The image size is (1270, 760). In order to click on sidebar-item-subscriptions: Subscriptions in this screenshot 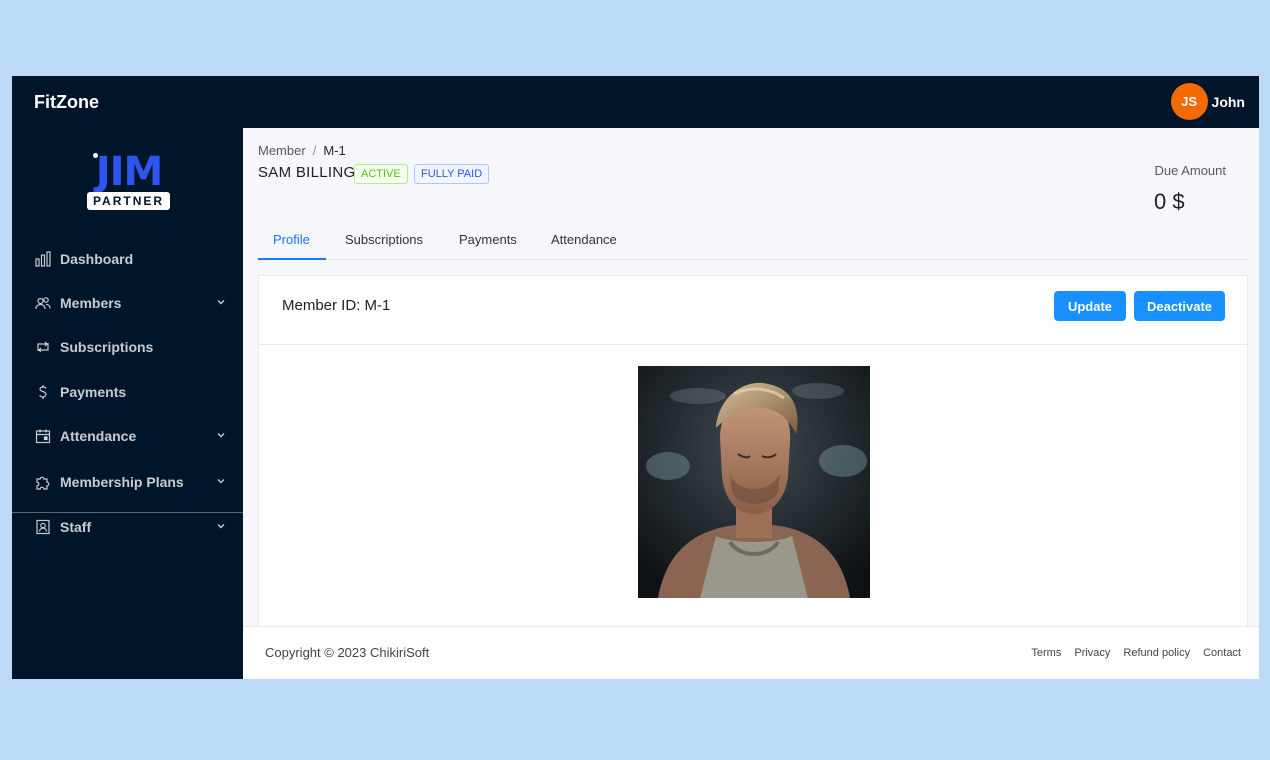, I will do `click(127, 347)`.